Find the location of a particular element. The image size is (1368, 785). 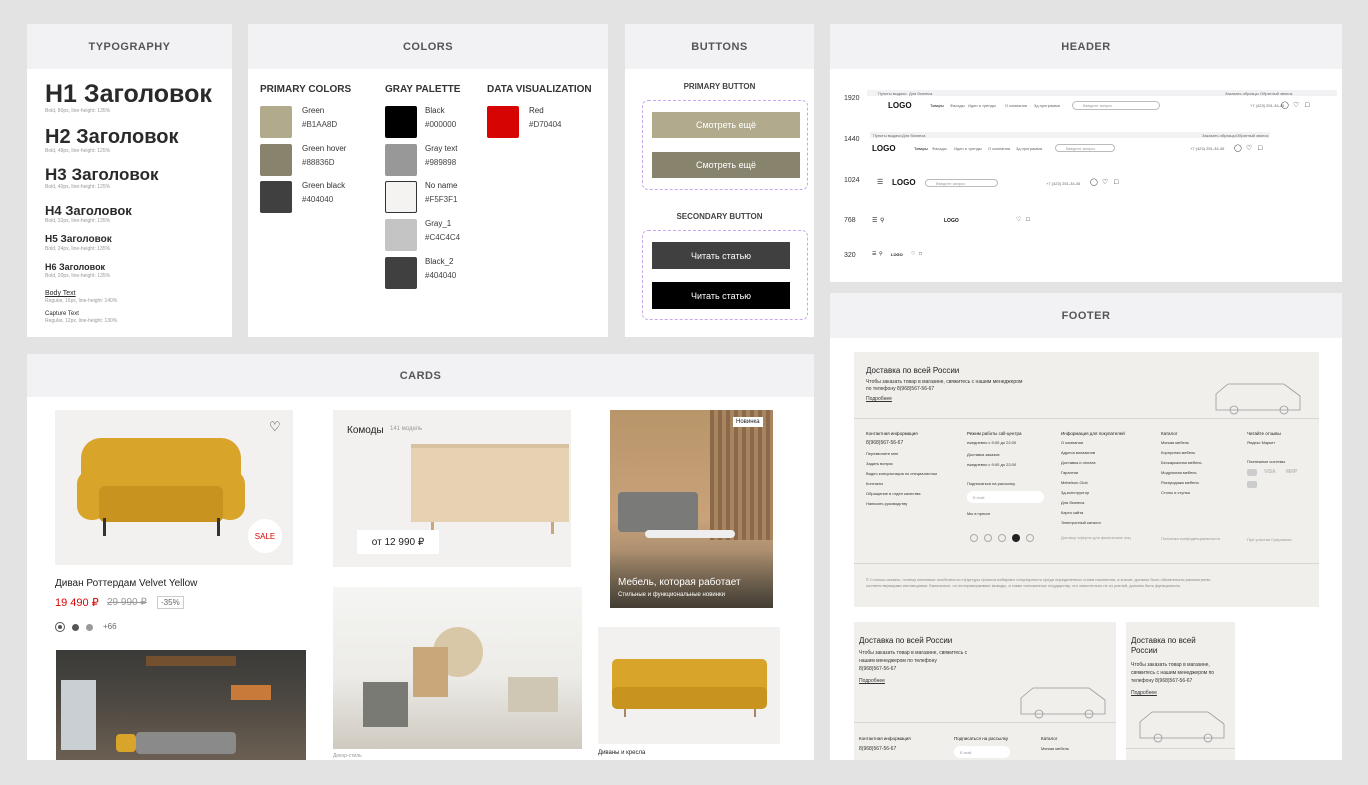

press-link: Мы в прессе is located at coordinates (978, 513).